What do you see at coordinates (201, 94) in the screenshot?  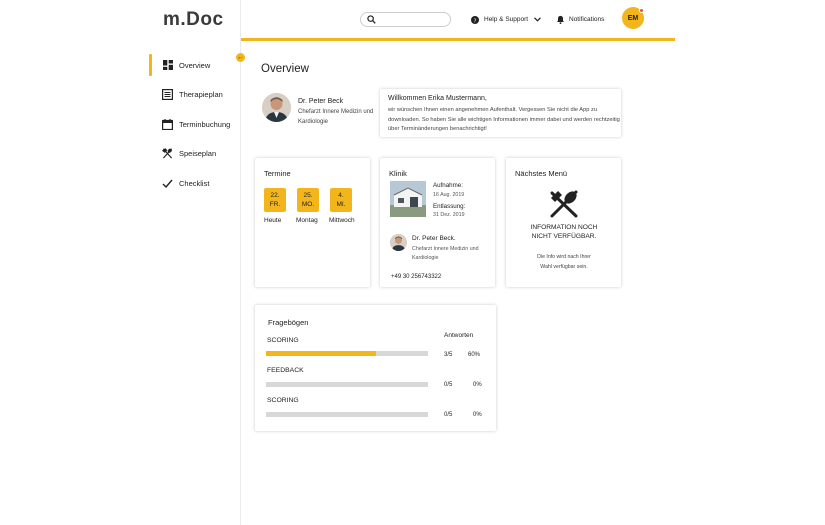 I see `sidebar-item-label: Therapieplan` at bounding box center [201, 94].